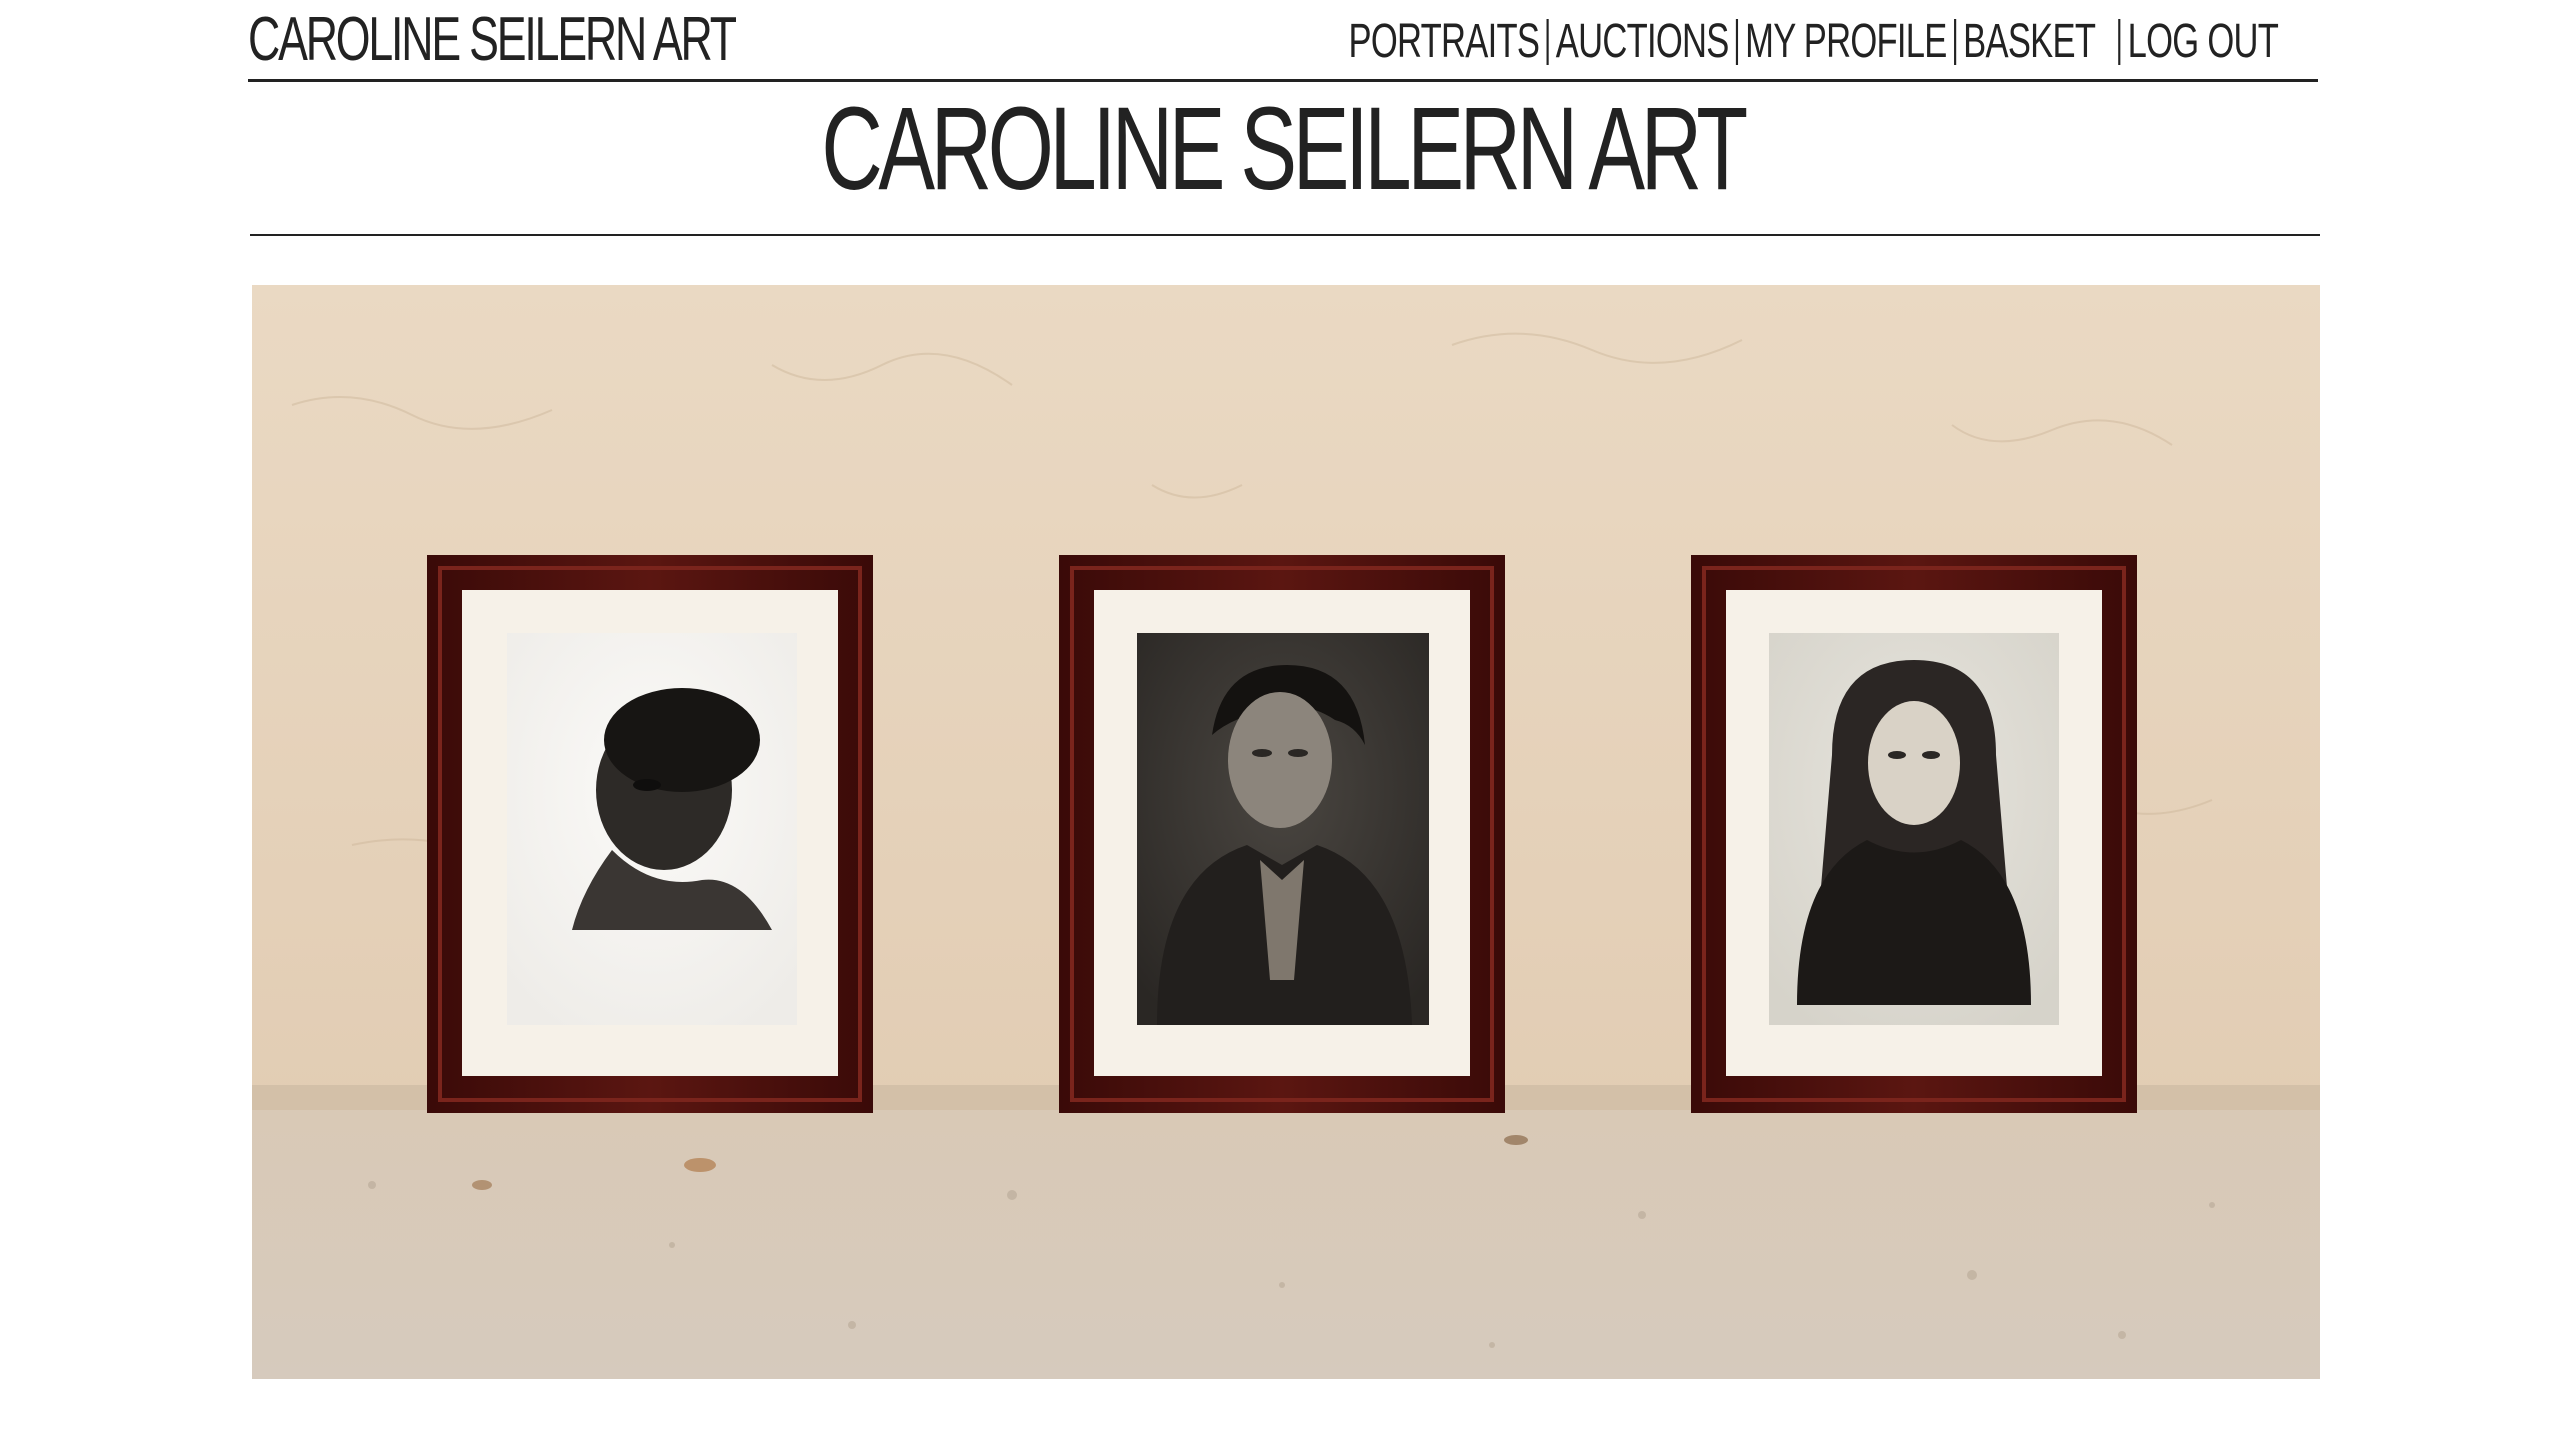  I want to click on nav-my-profile: MY PROFILE, so click(1846, 42).